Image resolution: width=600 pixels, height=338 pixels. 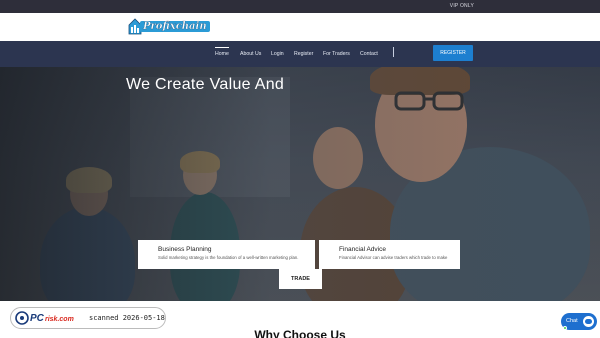 I want to click on nav-login: Login, so click(x=277, y=54).